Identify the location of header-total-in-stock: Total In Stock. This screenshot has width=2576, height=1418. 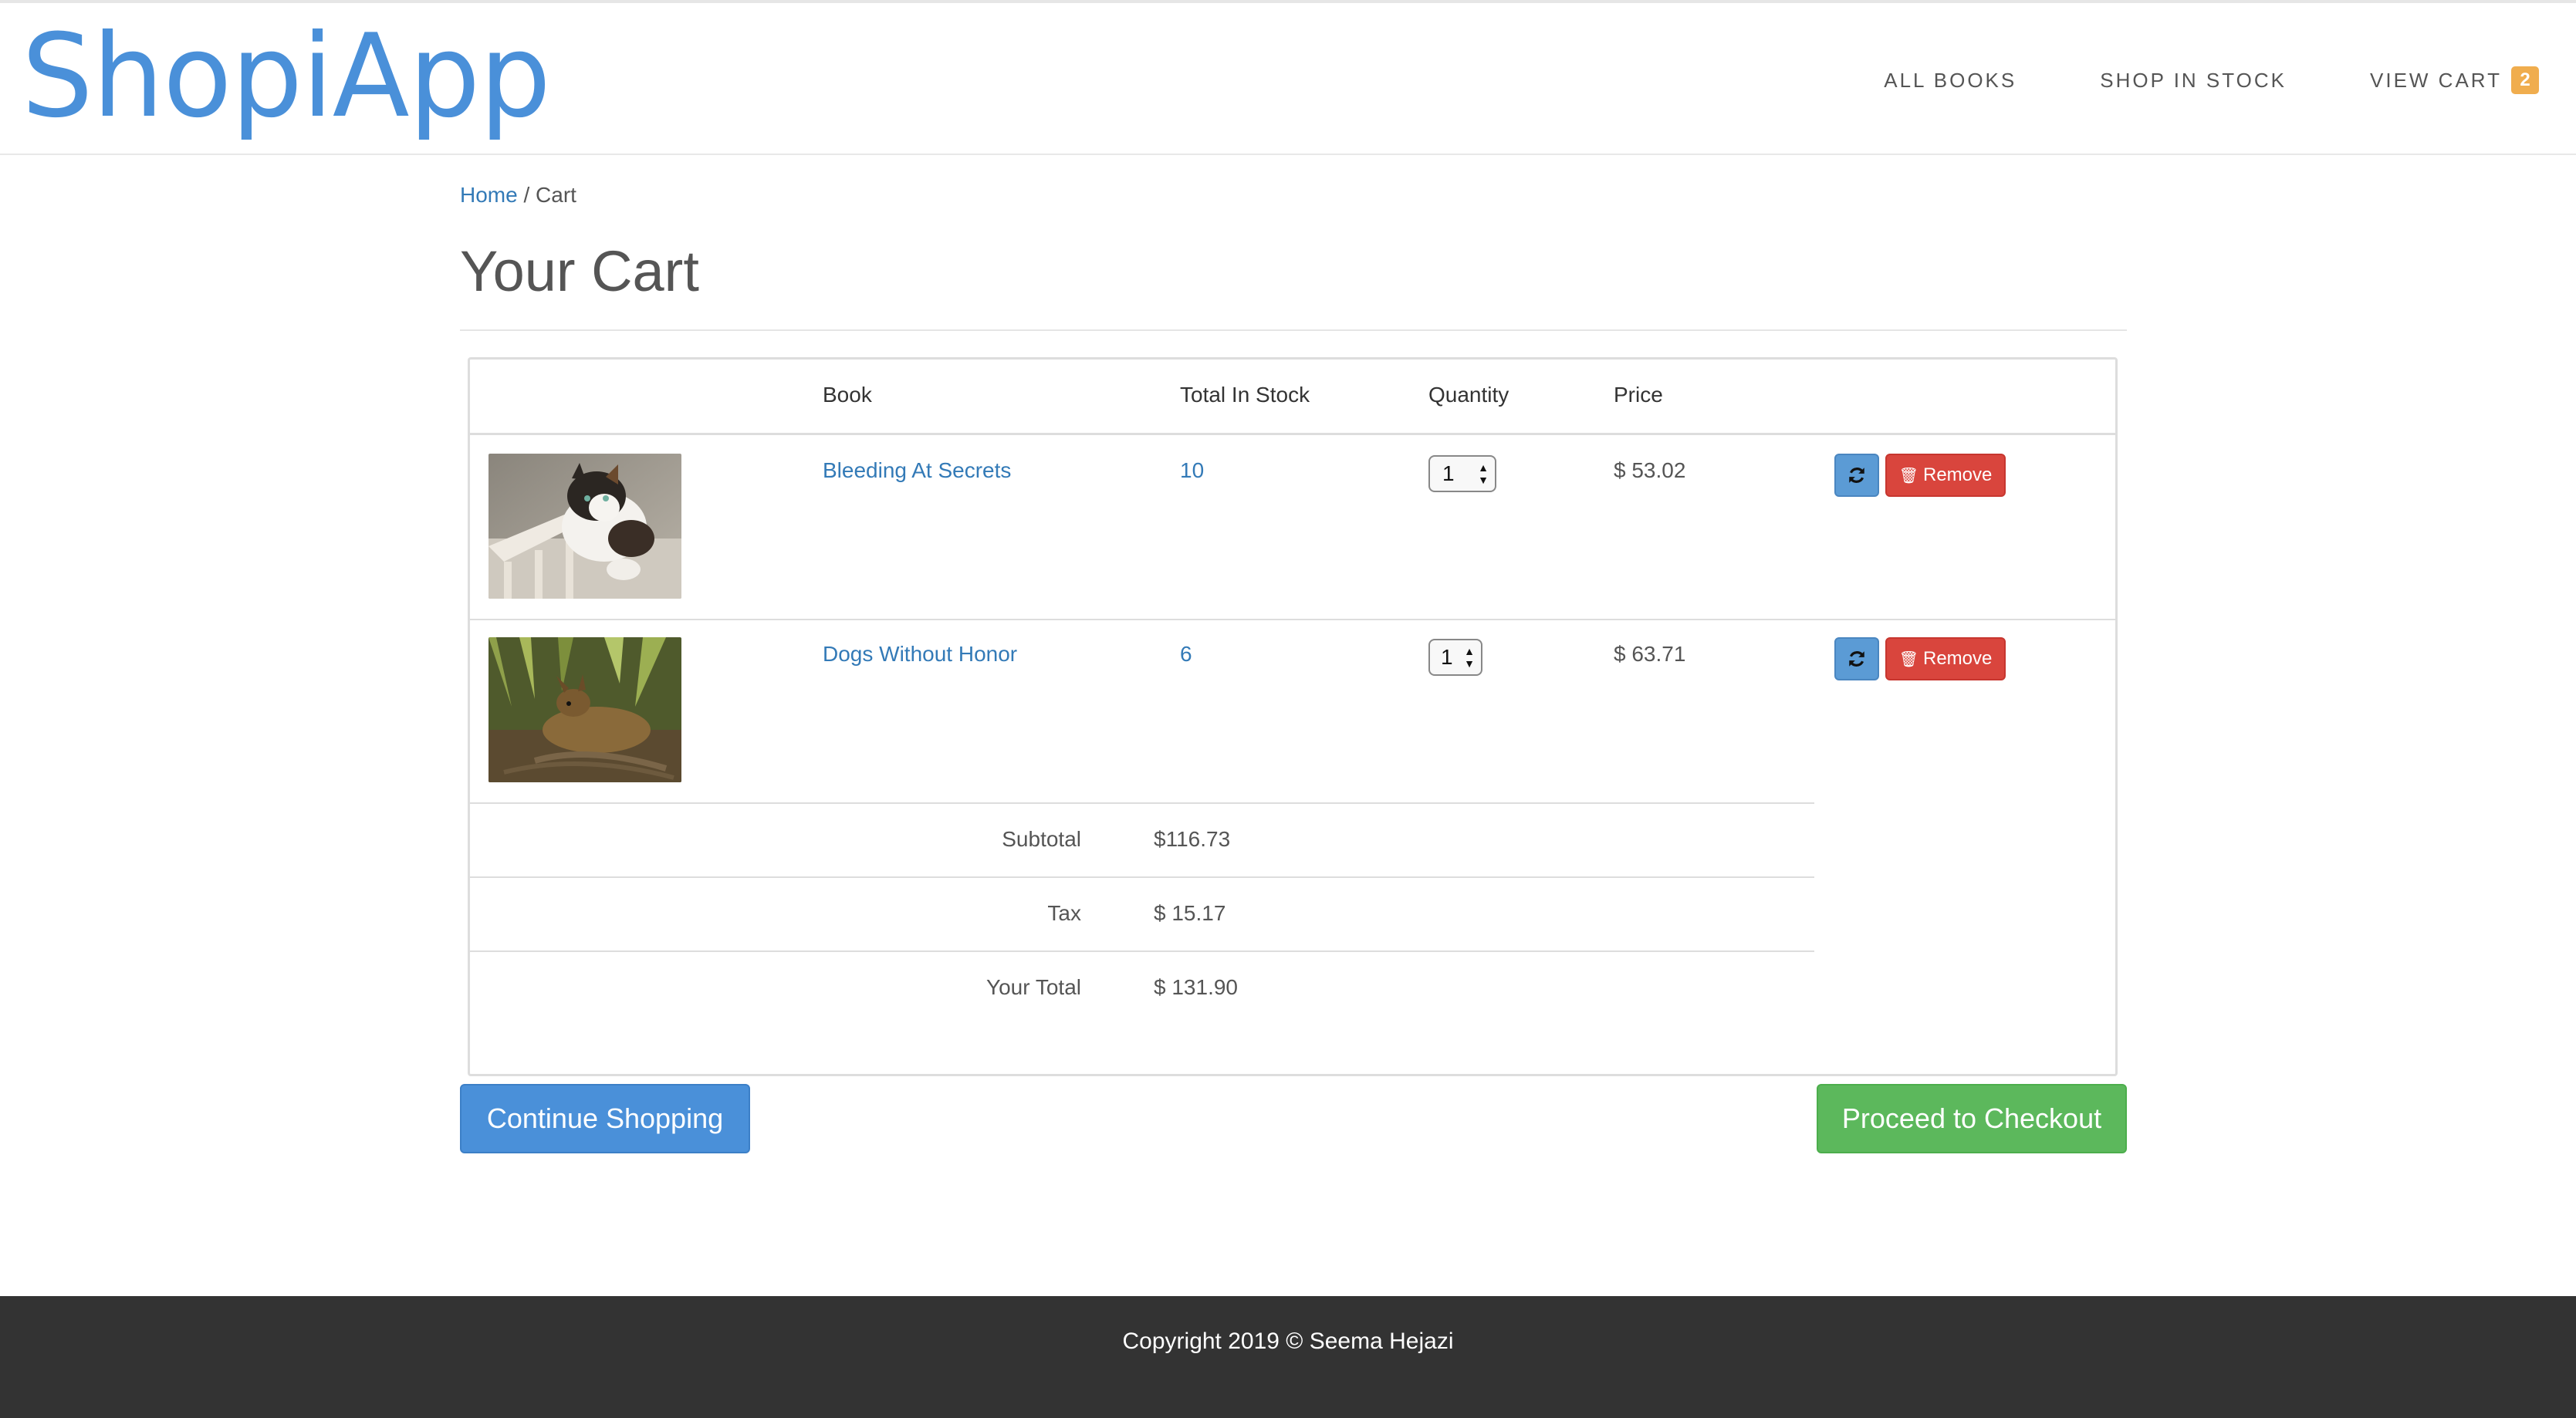
(1245, 395).